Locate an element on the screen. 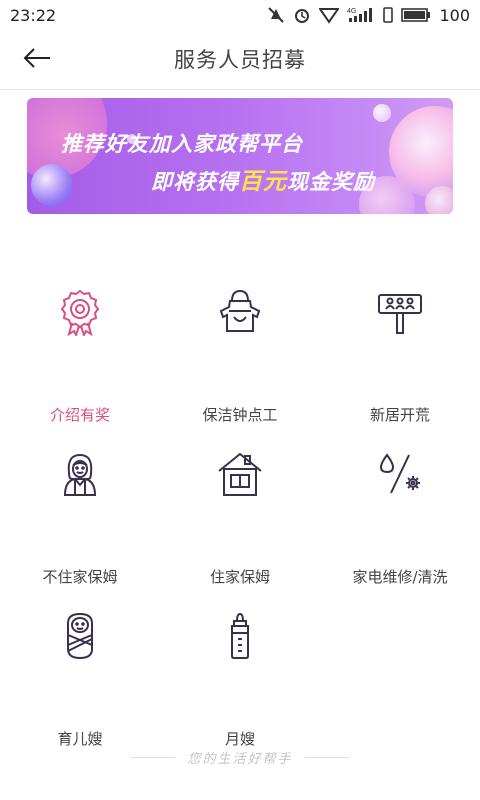 The height and width of the screenshot is (800, 480). service-childcare-nanny: 育儿嫂 is located at coordinates (80, 686).